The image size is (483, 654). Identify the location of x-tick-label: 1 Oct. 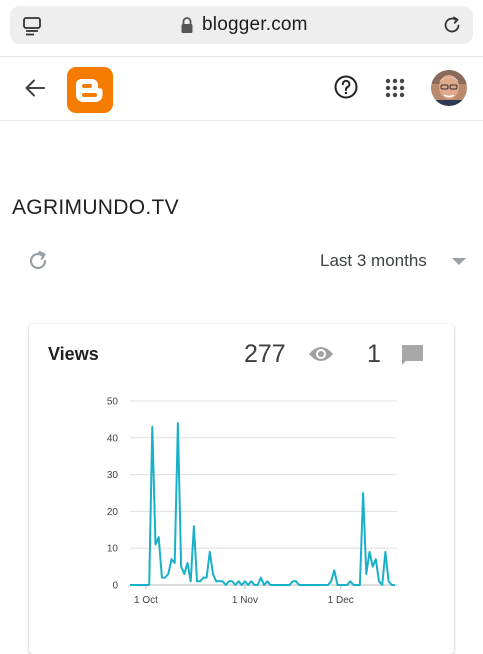
(146, 600).